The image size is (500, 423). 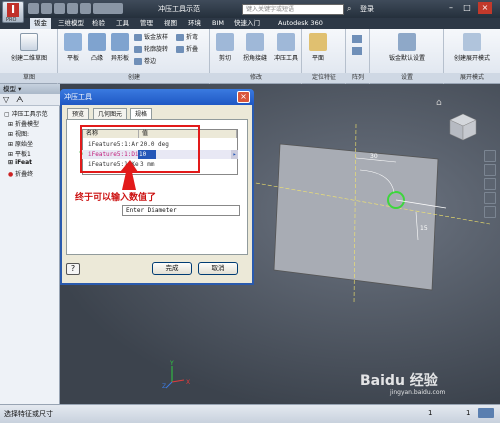 I want to click on lofted-flange-label: 钣金放样, so click(x=156, y=37).